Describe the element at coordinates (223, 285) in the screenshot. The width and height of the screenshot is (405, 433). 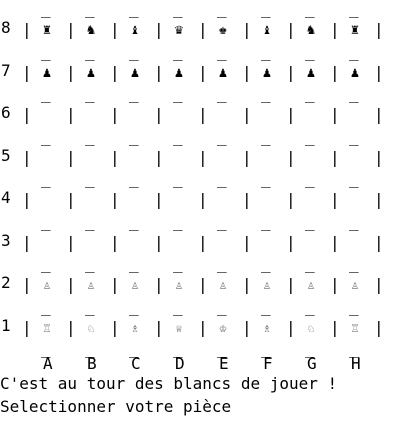
I see `square-e2: ♙` at that location.